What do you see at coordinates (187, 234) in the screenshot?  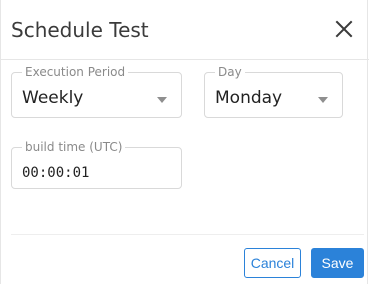 I see `footer-divider` at bounding box center [187, 234].